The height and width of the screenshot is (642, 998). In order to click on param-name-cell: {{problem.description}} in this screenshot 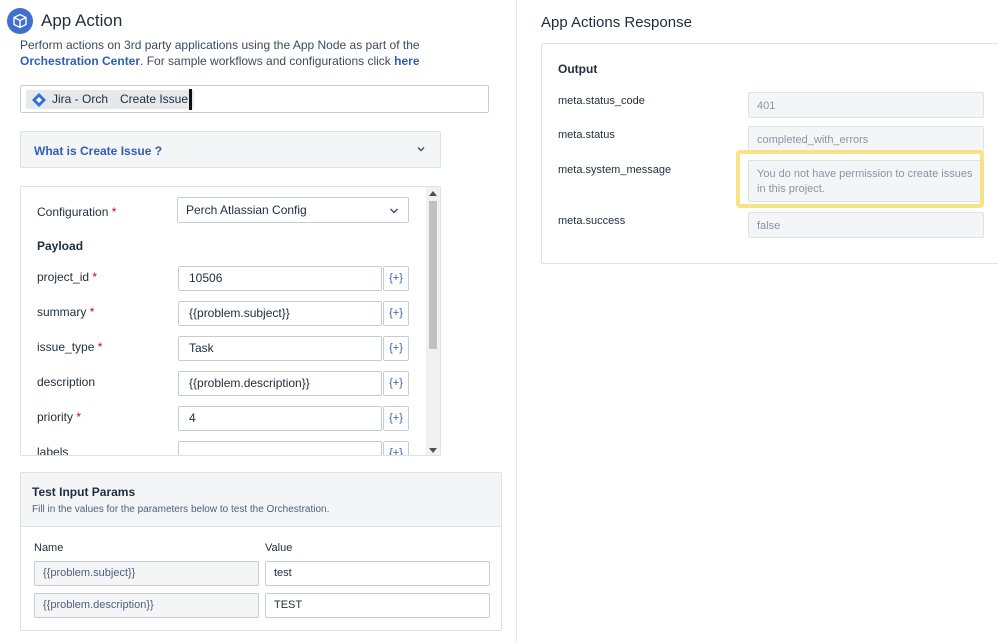, I will do `click(146, 605)`.